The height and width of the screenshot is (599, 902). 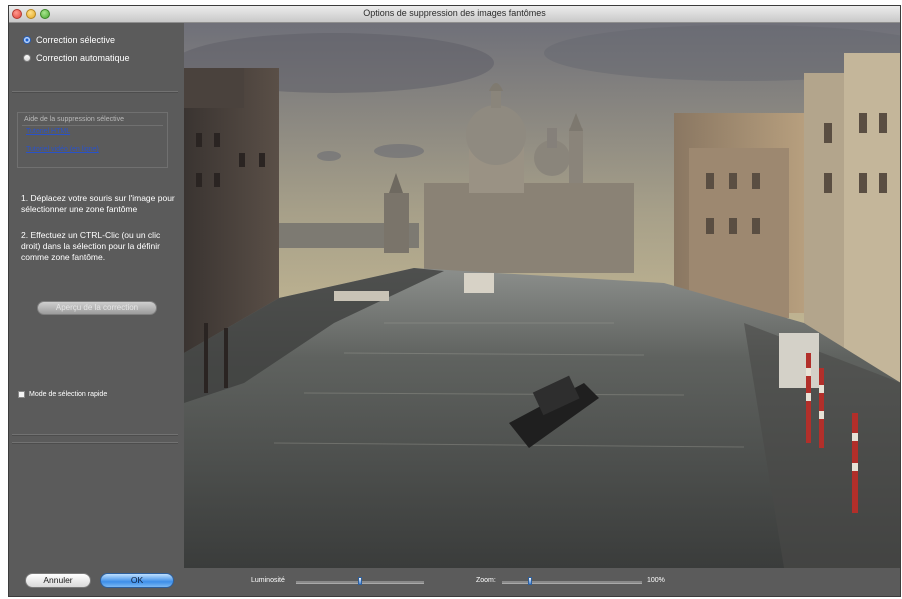 I want to click on help-divider, so click(x=92, y=125).